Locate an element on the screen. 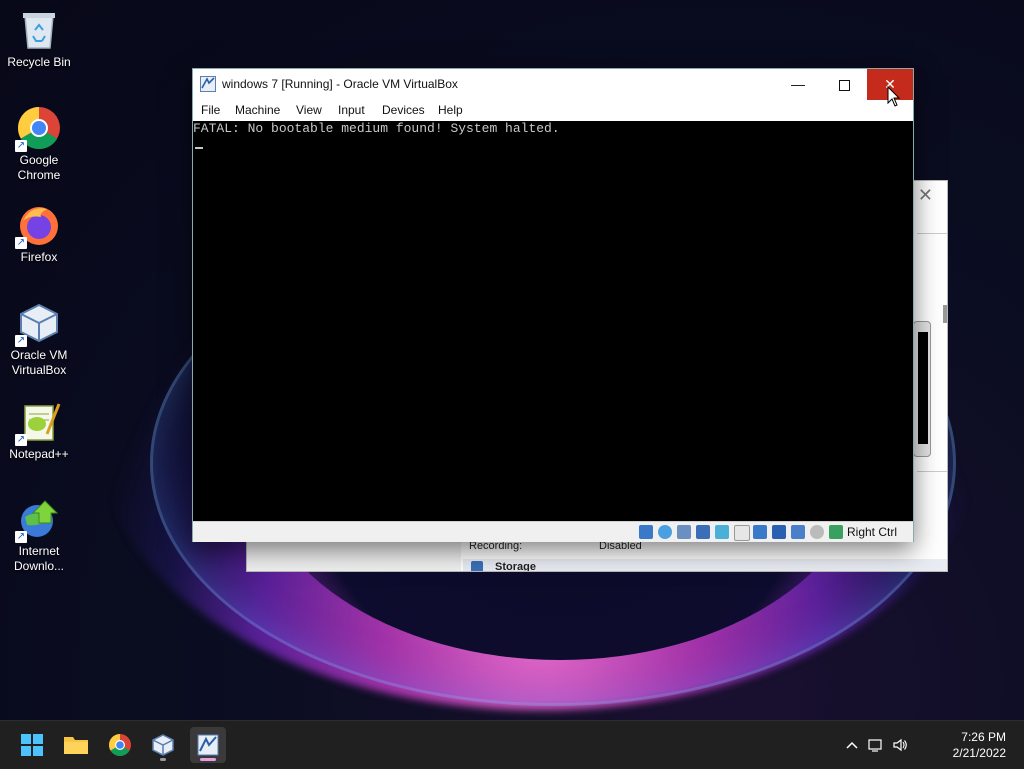 Image resolution: width=1024 pixels, height=769 pixels. keyboard-capture-icon is located at coordinates (836, 532).